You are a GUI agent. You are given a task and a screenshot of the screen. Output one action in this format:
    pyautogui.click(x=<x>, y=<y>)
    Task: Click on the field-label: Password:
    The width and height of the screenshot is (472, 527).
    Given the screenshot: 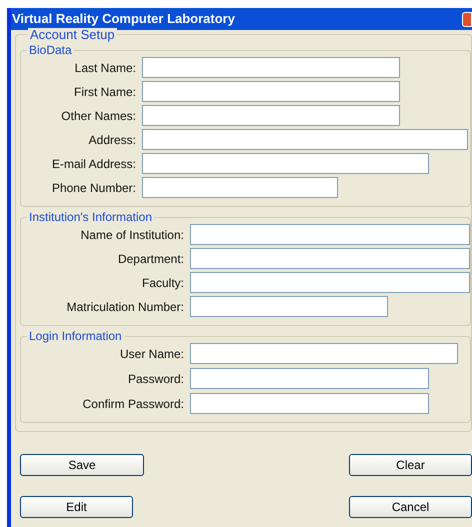 What is the action you would take?
    pyautogui.click(x=155, y=379)
    